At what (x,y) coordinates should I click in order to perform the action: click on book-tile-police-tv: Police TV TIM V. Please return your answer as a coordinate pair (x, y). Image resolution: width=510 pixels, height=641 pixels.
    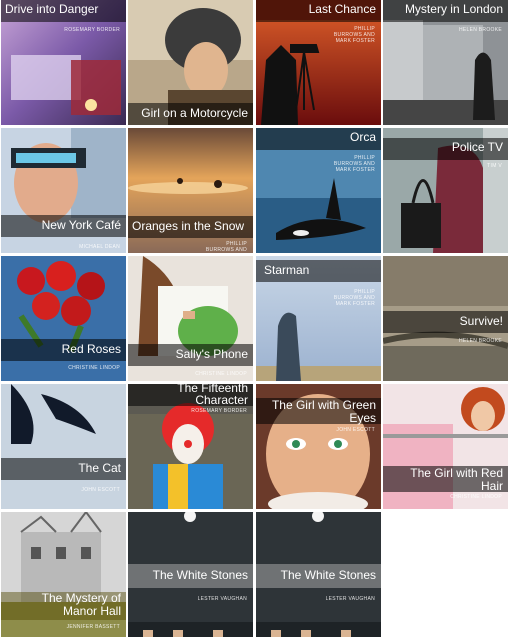
    Looking at the image, I should click on (445, 190).